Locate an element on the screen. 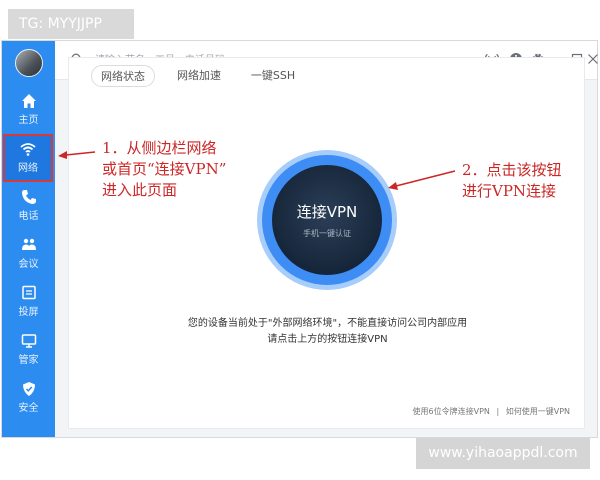 The width and height of the screenshot is (600, 480). arrow-to-vpn-button is located at coordinates (422, 180).